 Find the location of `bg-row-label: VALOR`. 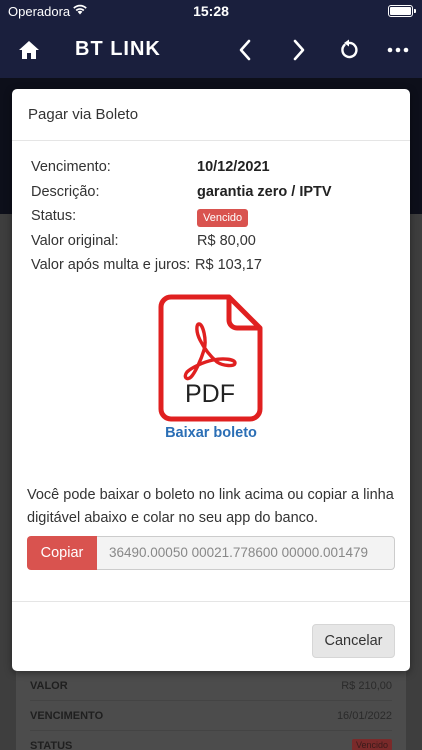

bg-row-label: VALOR is located at coordinates (49, 686).